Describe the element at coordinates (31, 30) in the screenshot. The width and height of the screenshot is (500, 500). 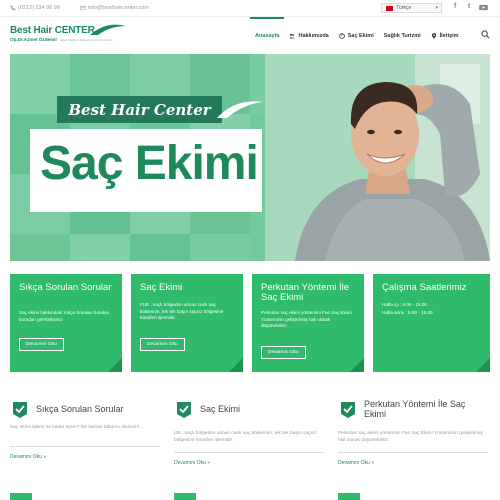
I see `logo-brand: Best Hair` at that location.